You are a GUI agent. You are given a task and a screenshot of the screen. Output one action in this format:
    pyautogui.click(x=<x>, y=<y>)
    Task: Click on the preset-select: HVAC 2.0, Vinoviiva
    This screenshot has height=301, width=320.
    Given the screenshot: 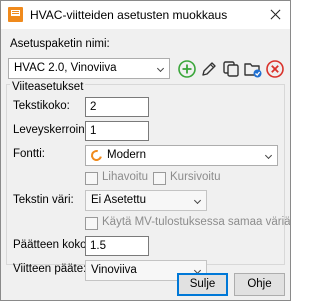 What is the action you would take?
    pyautogui.click(x=89, y=68)
    